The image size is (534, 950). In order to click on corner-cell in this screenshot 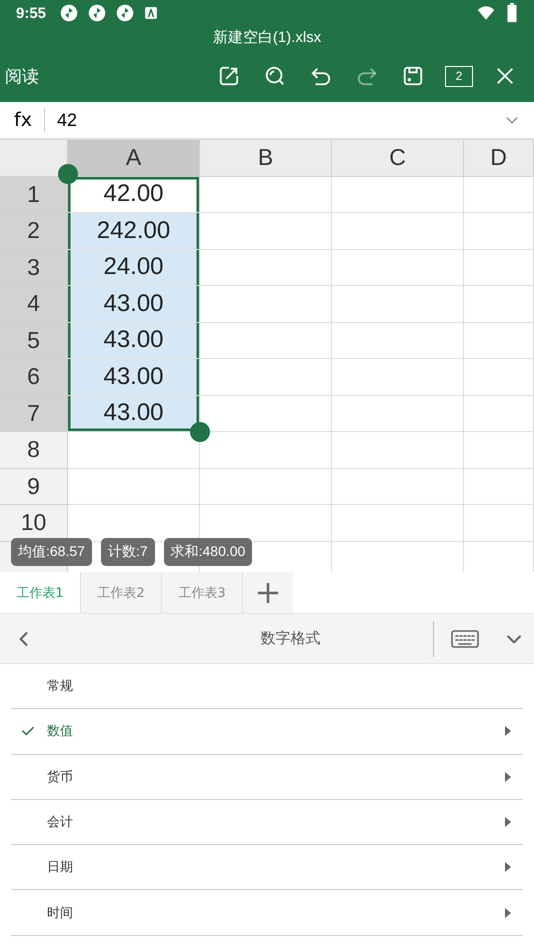, I will do `click(34, 158)`.